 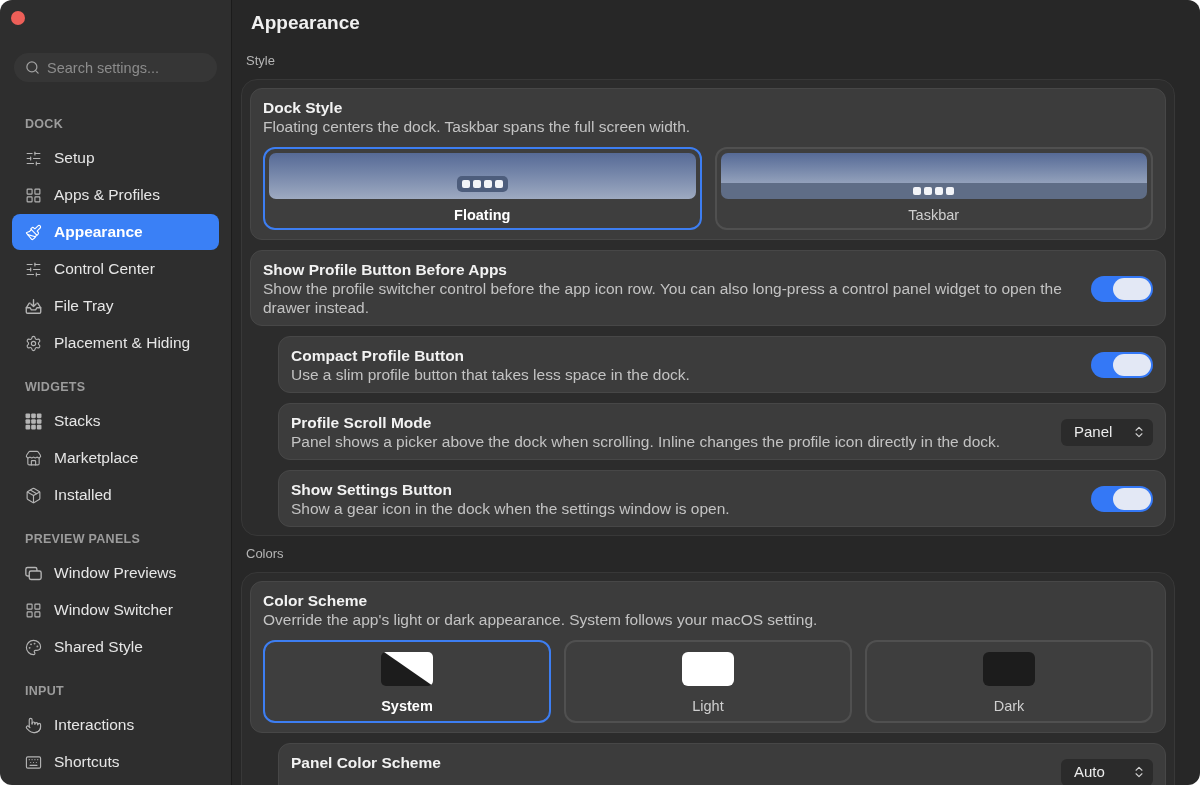 What do you see at coordinates (306, 23) in the screenshot?
I see `page-title: Appearance` at bounding box center [306, 23].